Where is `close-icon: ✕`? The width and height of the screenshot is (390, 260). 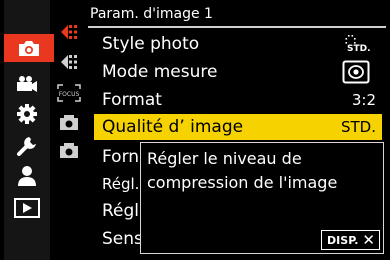
close-icon: ✕ is located at coordinates (368, 240).